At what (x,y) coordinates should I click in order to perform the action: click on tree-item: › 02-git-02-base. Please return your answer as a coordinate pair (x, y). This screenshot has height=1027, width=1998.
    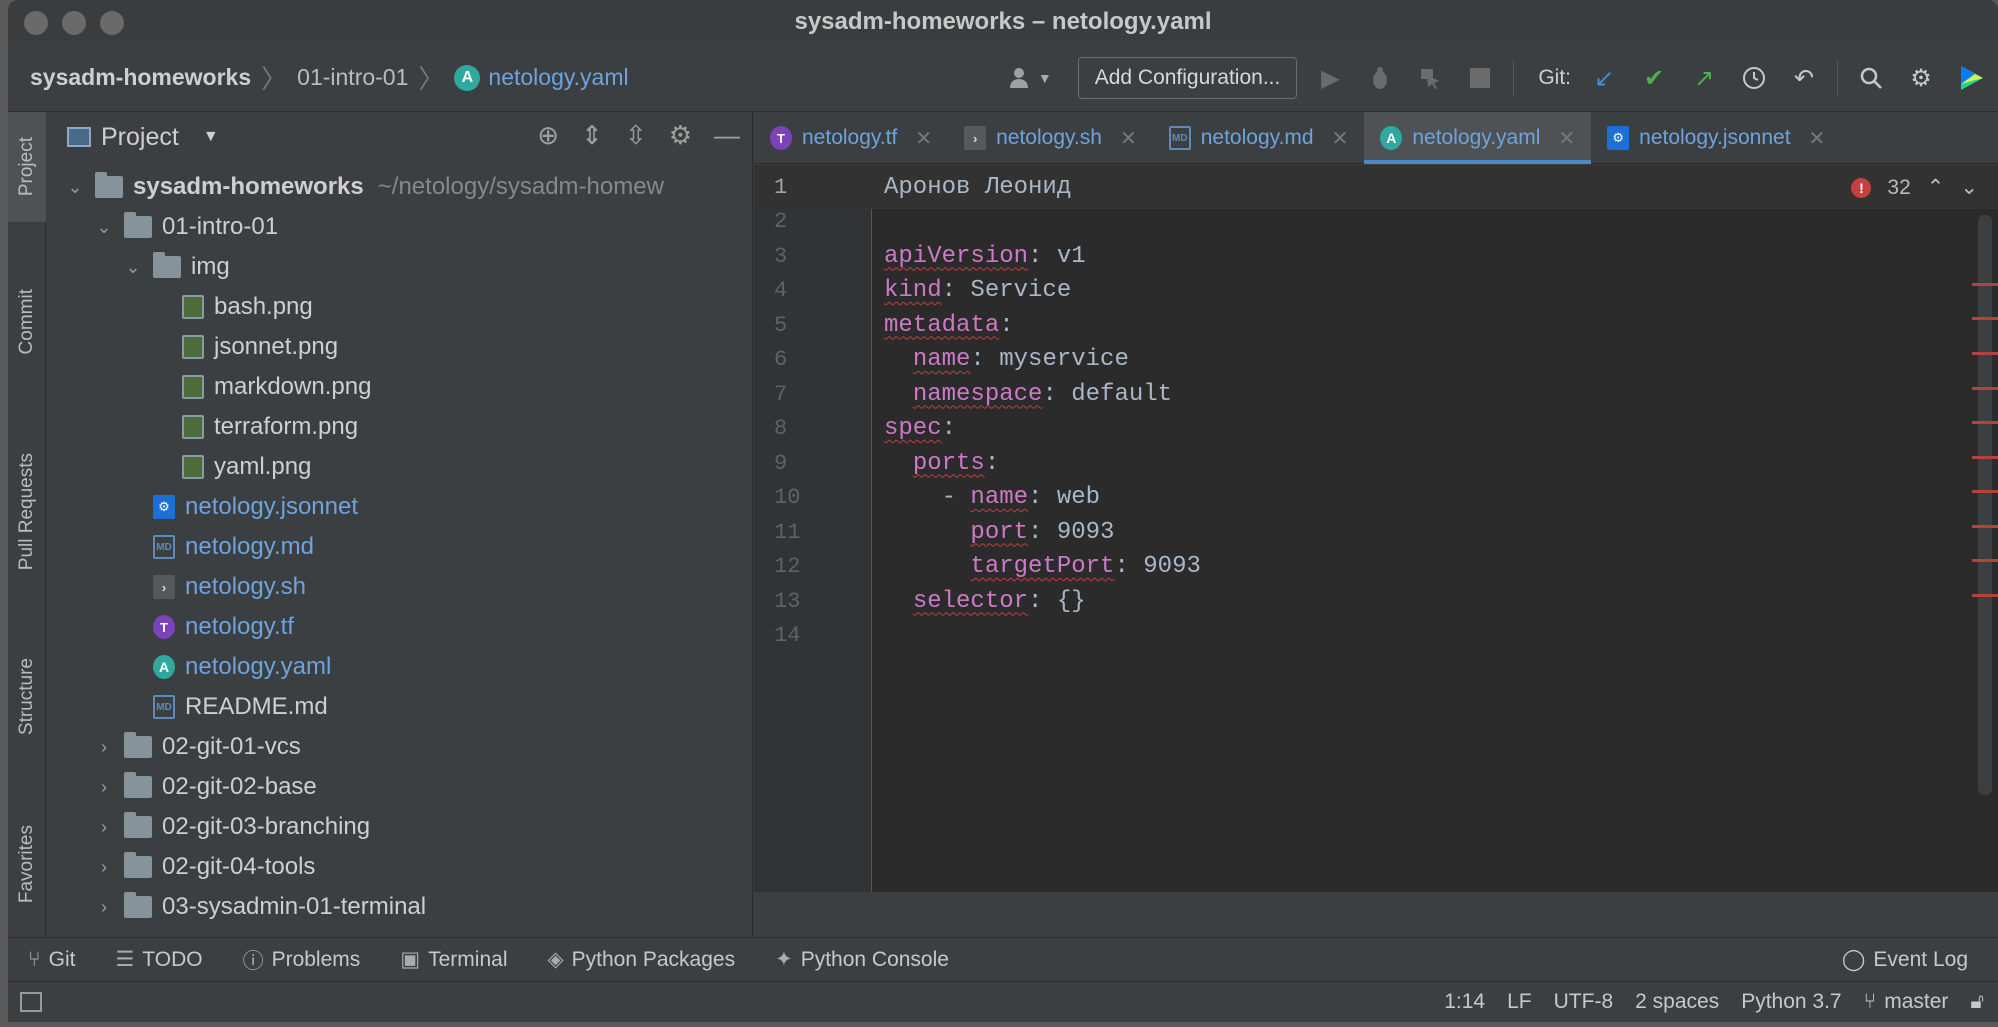
    Looking at the image, I should click on (399, 787).